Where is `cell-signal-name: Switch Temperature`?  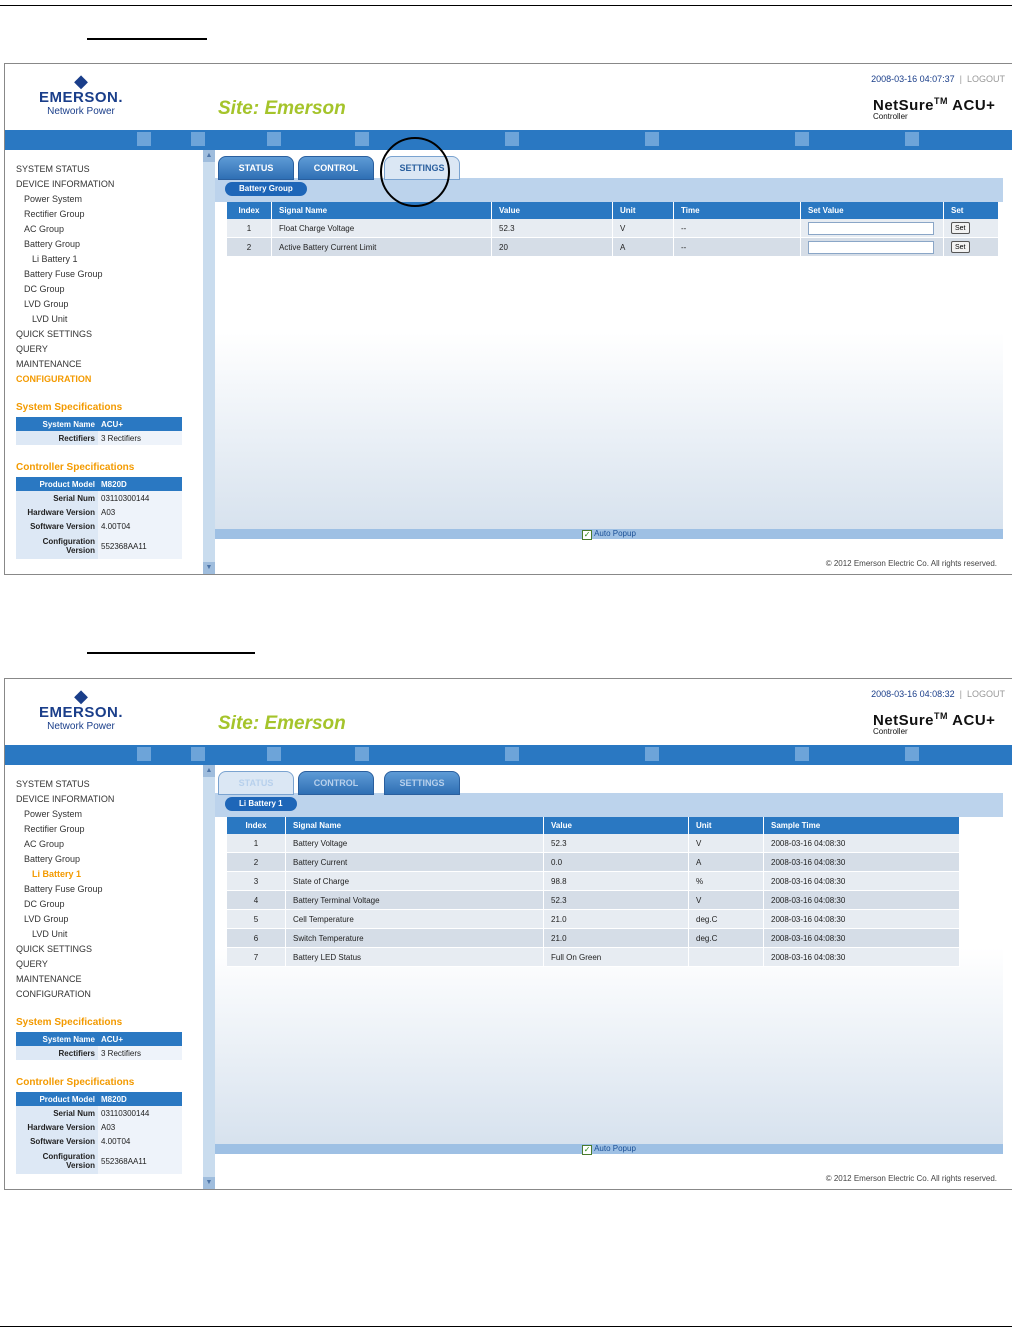
cell-signal-name: Switch Temperature is located at coordinates (414, 938).